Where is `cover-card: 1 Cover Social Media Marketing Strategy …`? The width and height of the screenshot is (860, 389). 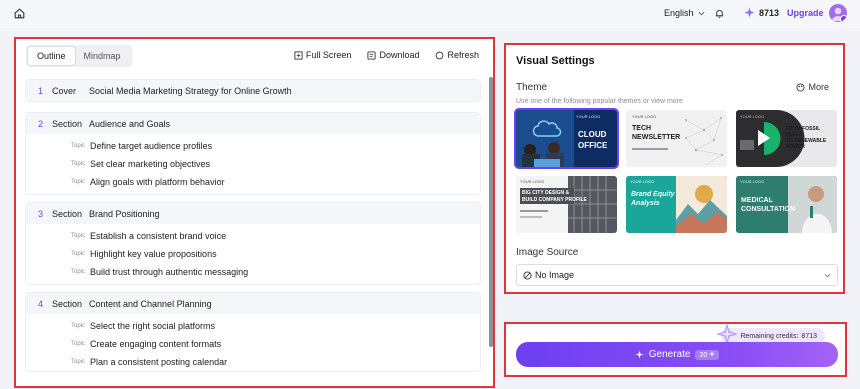
cover-card: 1 Cover Social Media Marketing Strategy … is located at coordinates (253, 90).